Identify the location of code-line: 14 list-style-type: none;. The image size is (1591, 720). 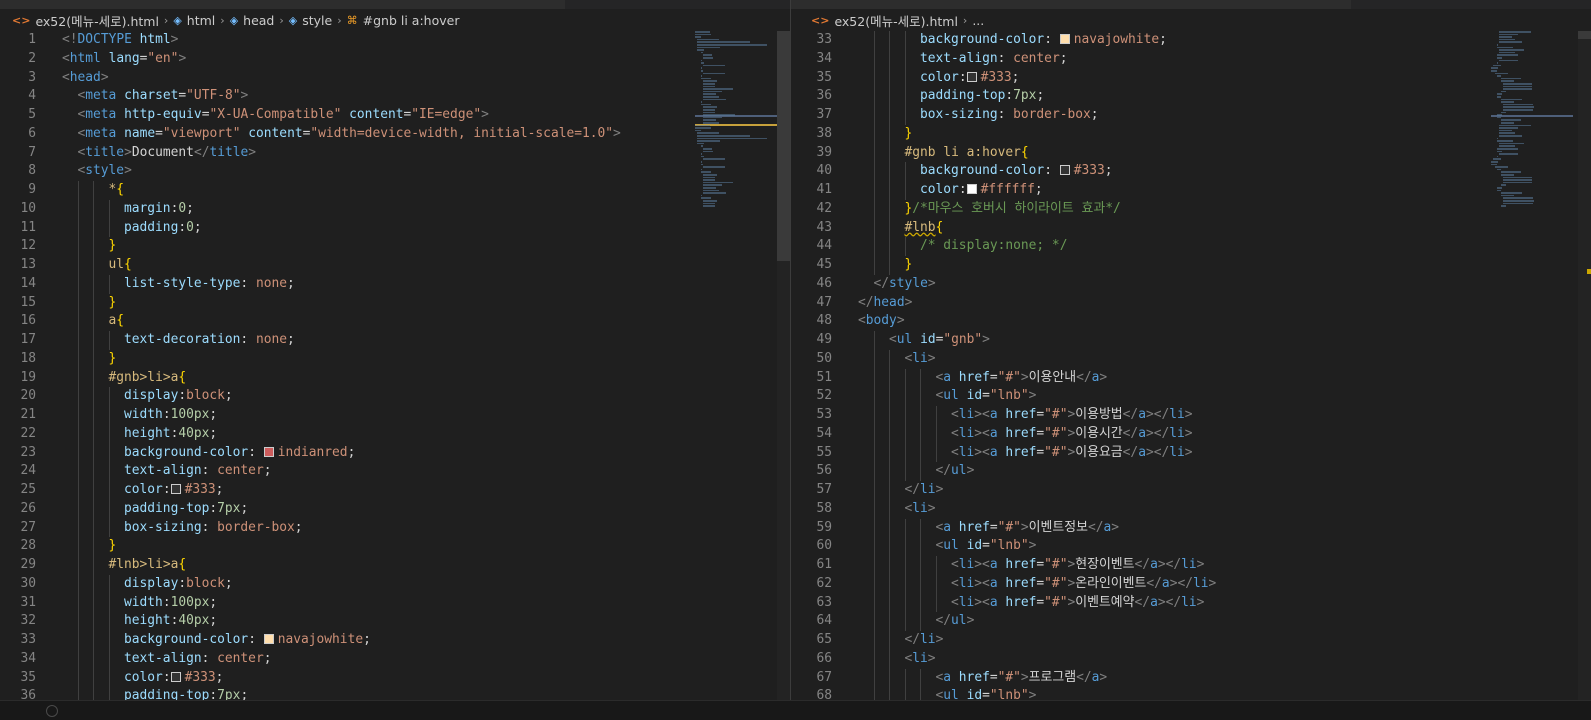
(395, 284).